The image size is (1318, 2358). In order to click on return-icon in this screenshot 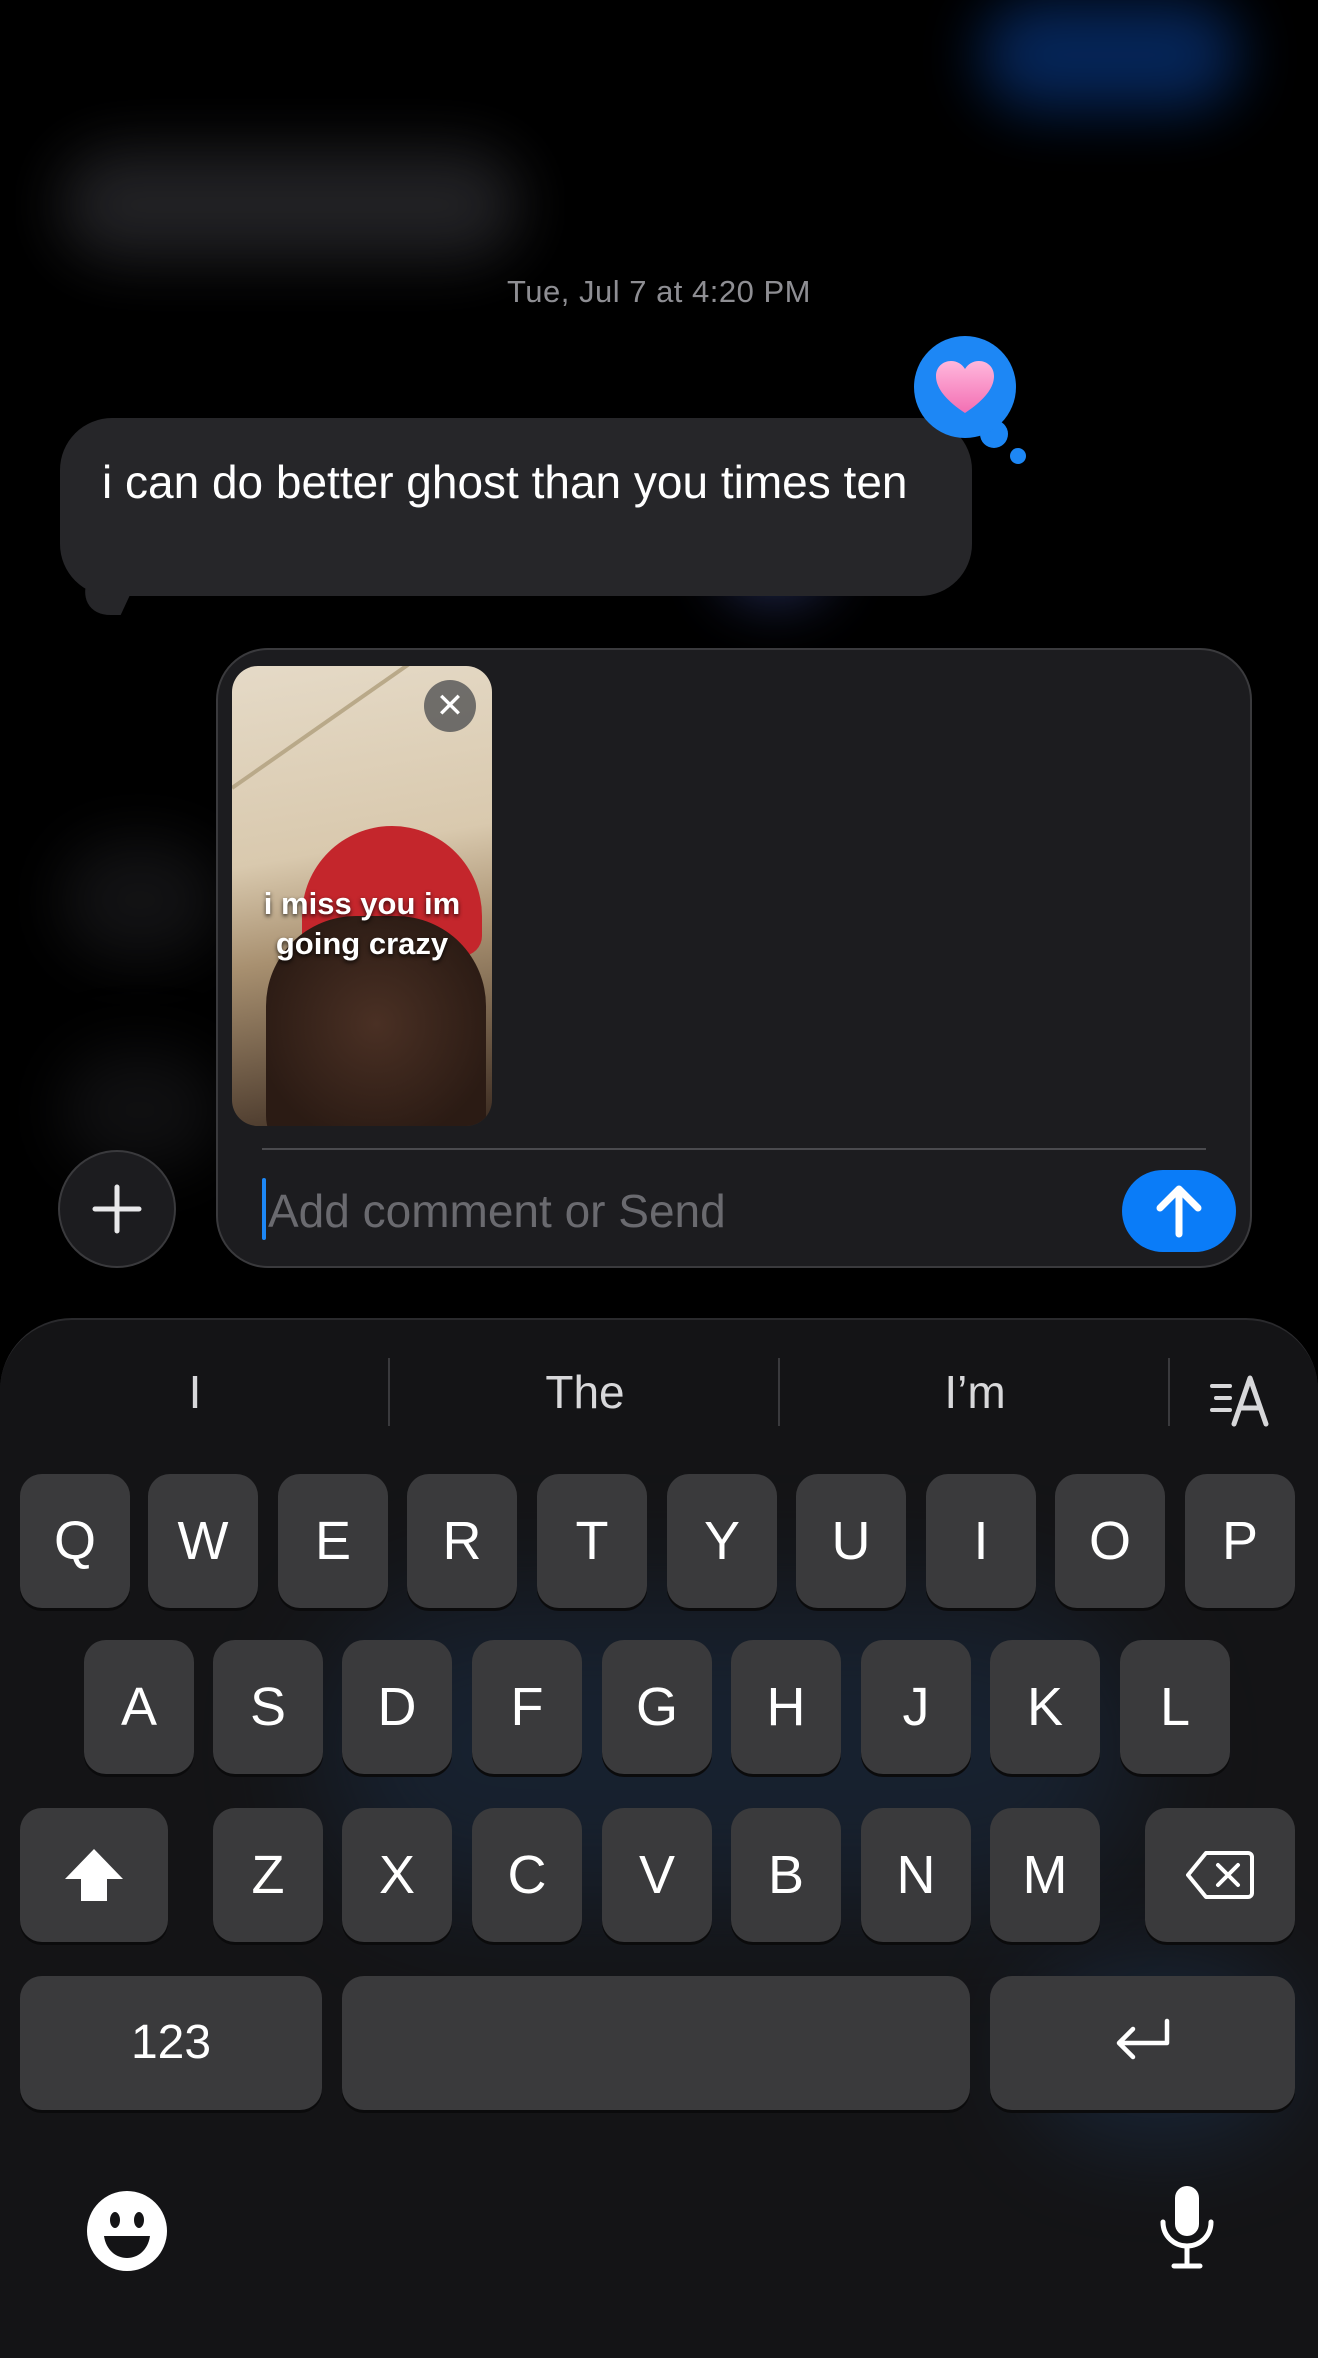, I will do `click(1142, 2039)`.